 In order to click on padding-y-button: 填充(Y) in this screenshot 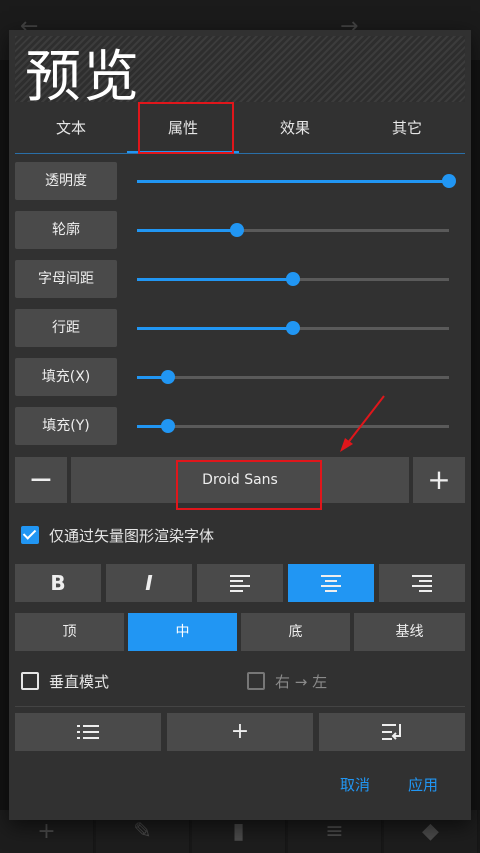, I will do `click(66, 426)`.